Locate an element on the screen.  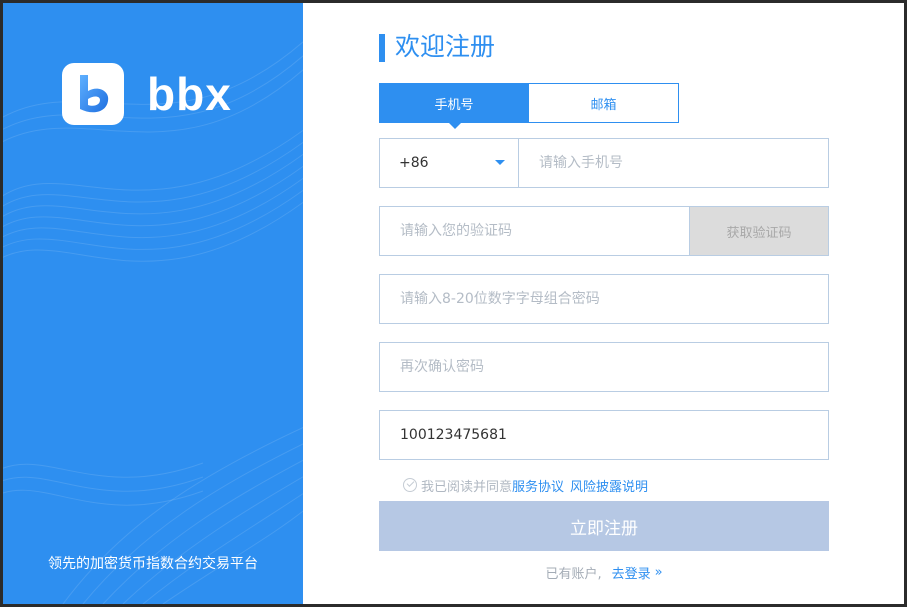
double-chevron-right-icon: » is located at coordinates (658, 572).